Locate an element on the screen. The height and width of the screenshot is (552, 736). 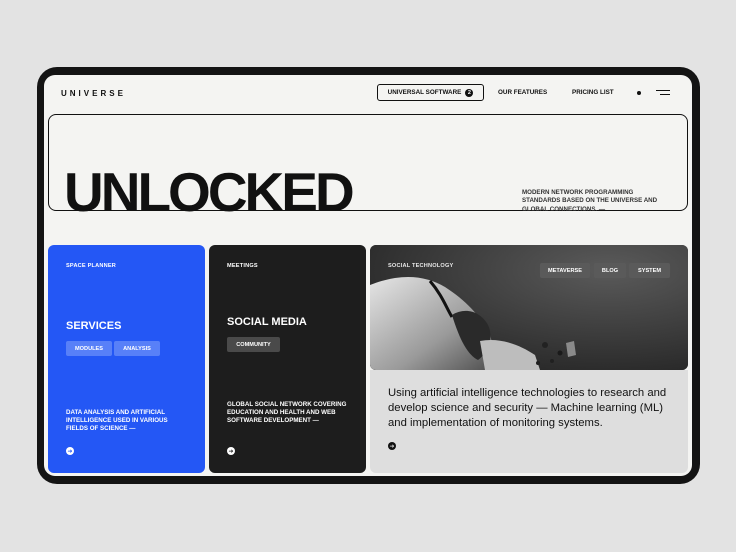
tag-system: SYSTEM is located at coordinates (649, 270).